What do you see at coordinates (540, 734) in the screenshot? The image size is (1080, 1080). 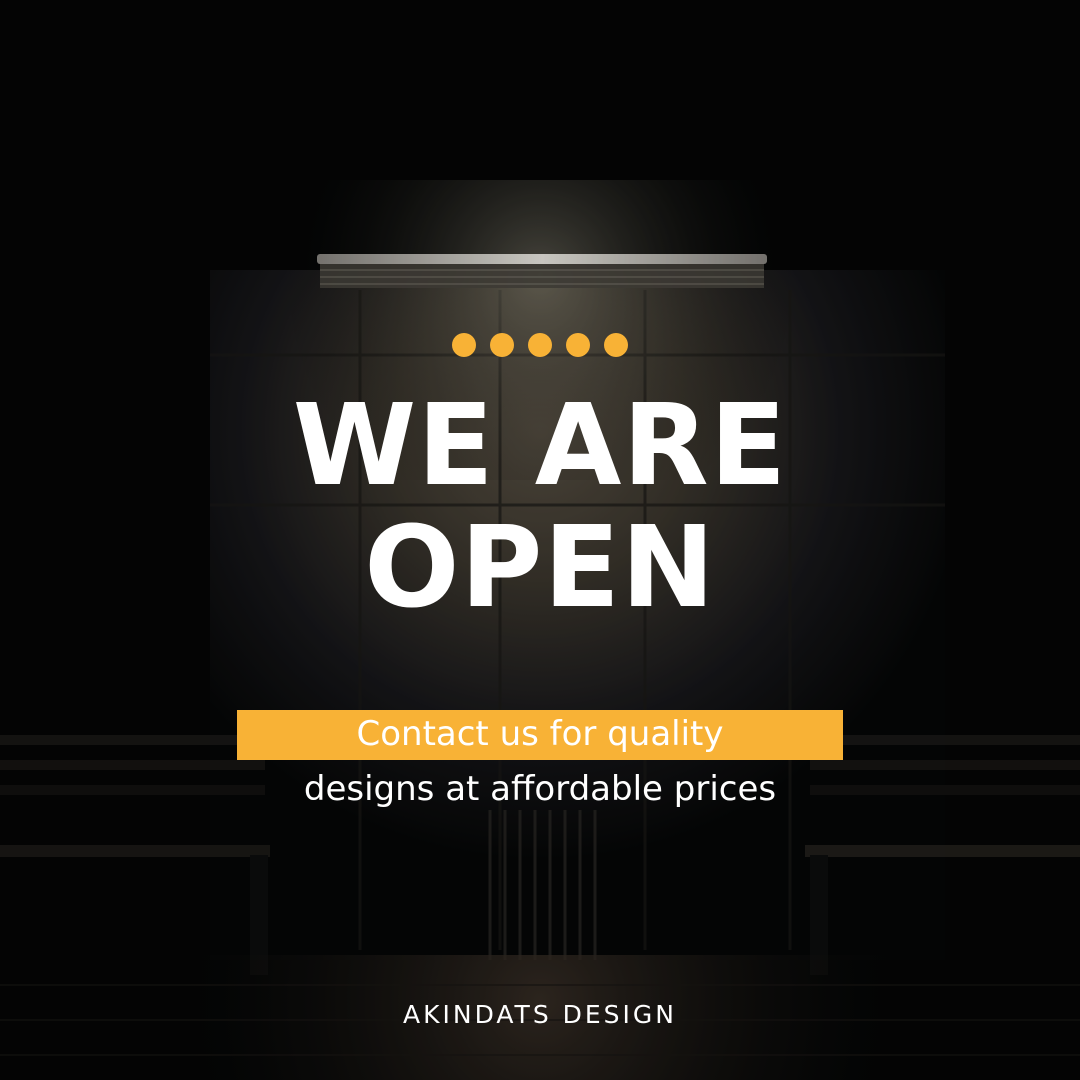 I see `tagline-line-1: Contact us for quality` at bounding box center [540, 734].